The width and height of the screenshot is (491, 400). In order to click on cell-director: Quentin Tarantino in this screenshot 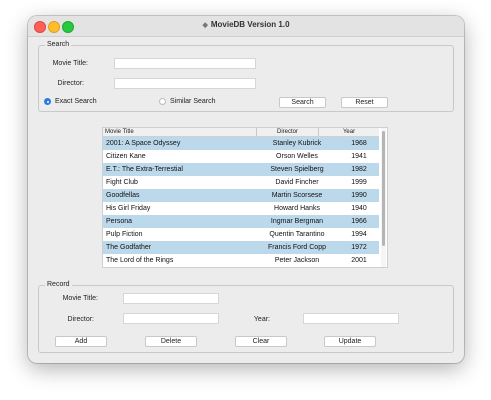, I will do `click(297, 234)`.